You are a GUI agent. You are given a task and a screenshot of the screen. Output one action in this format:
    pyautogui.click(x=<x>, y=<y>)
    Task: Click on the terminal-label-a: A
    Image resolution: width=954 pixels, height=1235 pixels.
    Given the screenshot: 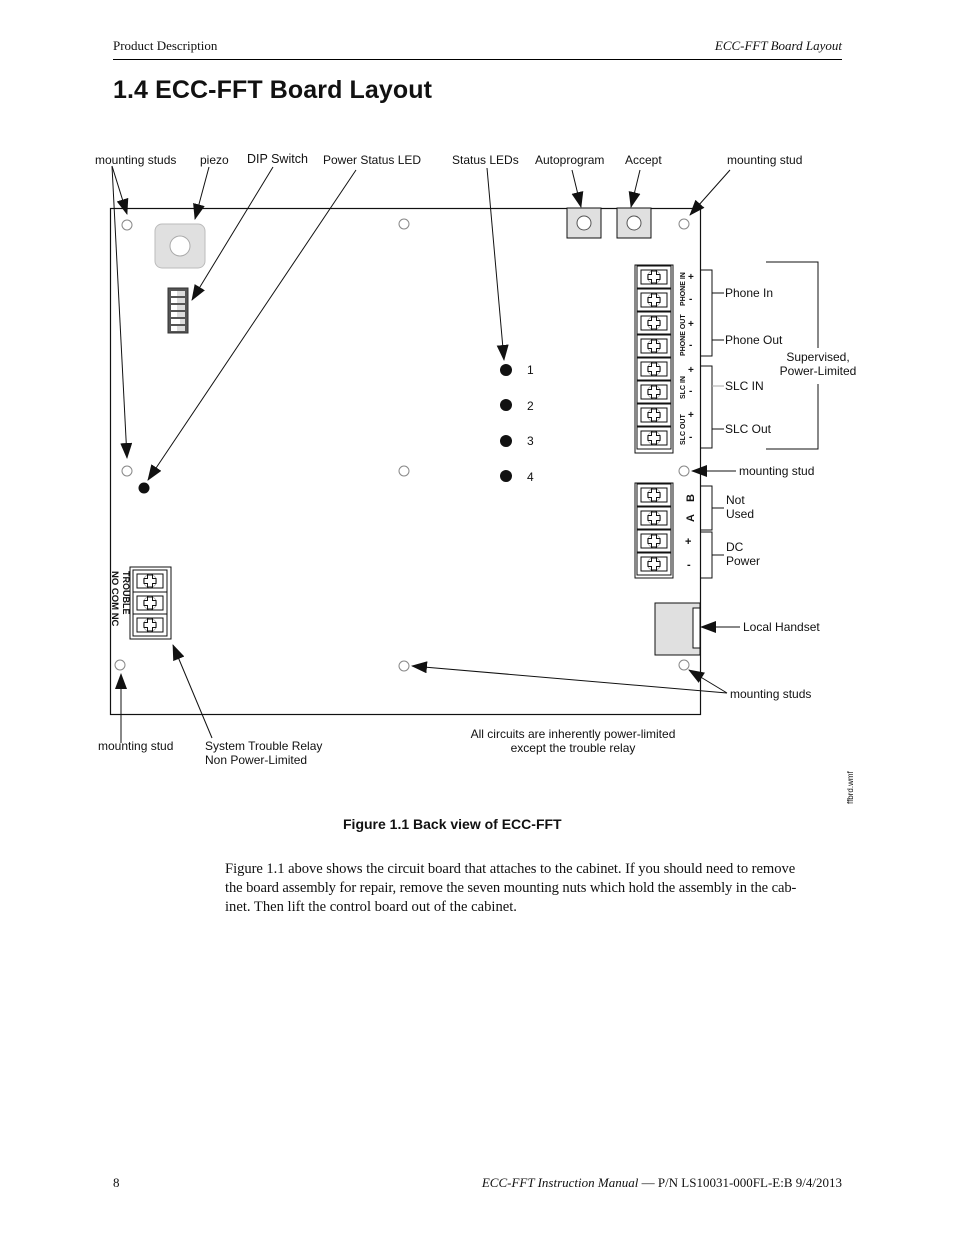 What is the action you would take?
    pyautogui.click(x=691, y=518)
    